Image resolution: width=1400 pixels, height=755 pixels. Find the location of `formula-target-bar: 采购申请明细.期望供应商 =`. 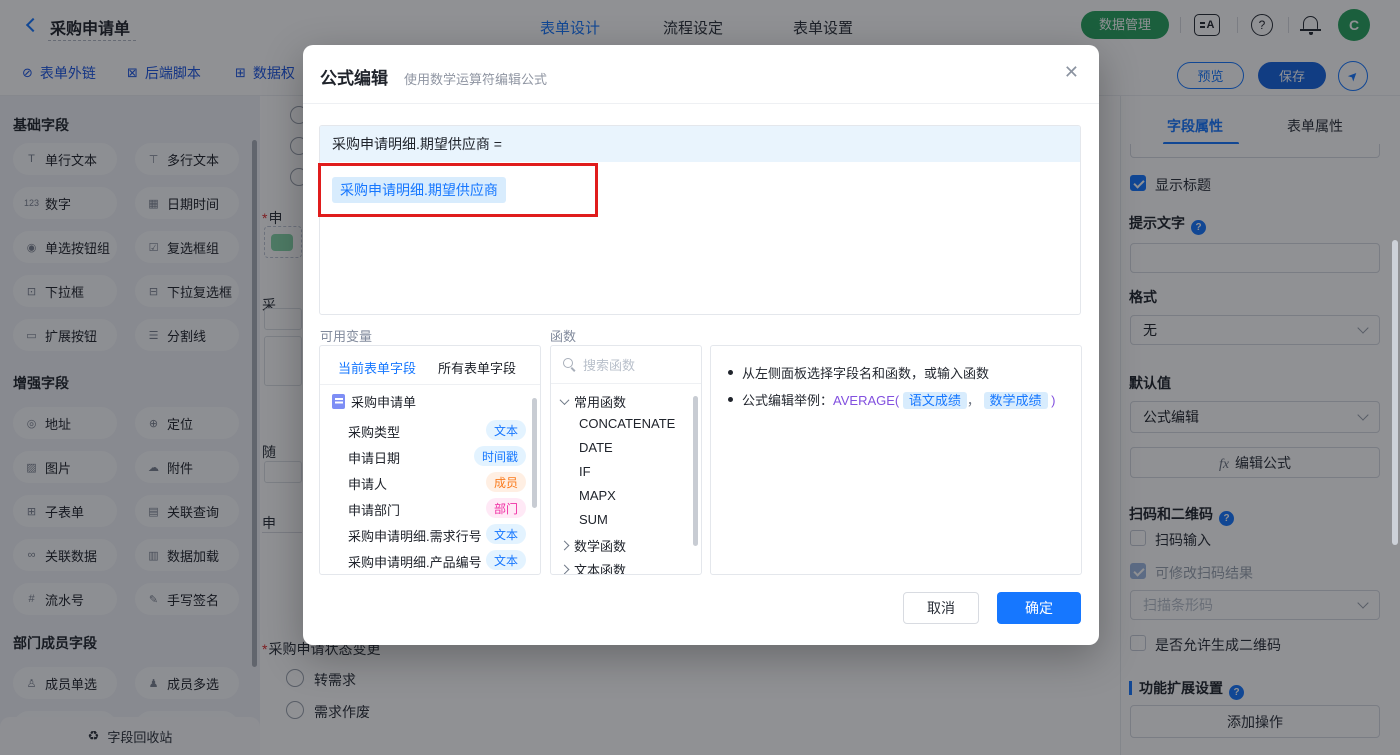

formula-target-bar: 采购申请明细.期望供应商 = is located at coordinates (700, 144).